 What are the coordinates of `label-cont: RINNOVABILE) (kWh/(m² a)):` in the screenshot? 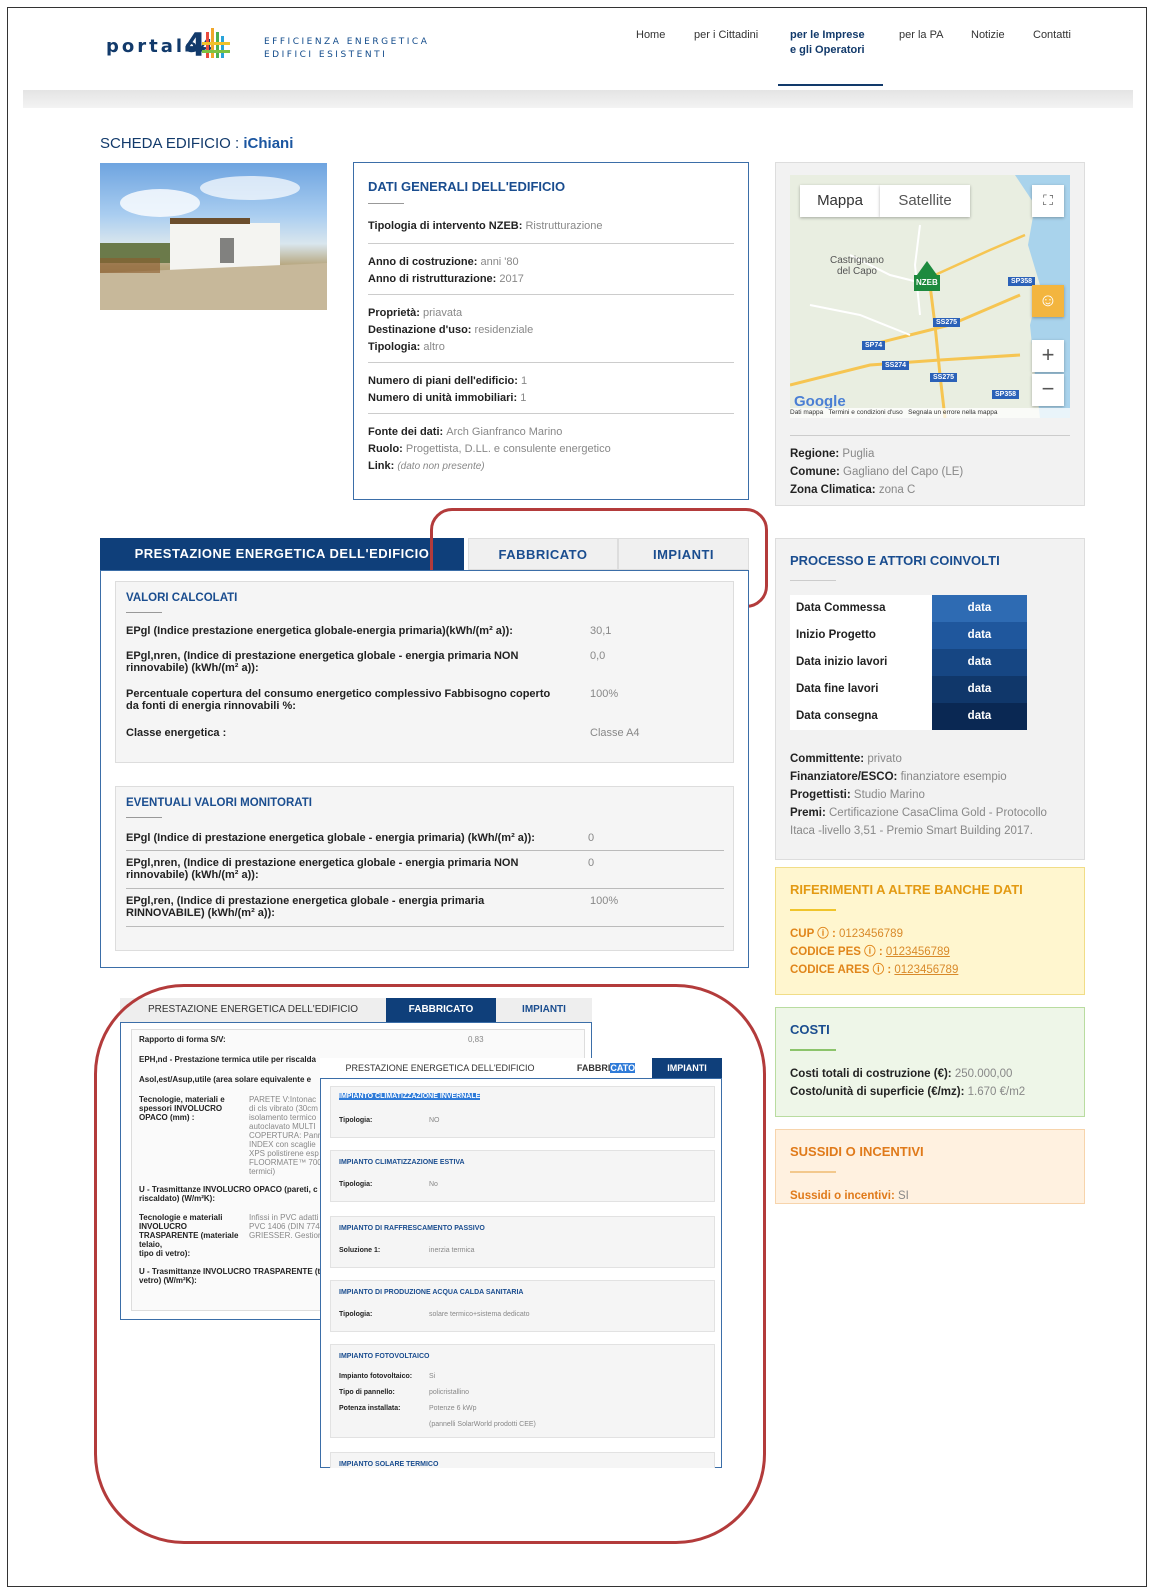 It's located at (200, 913).